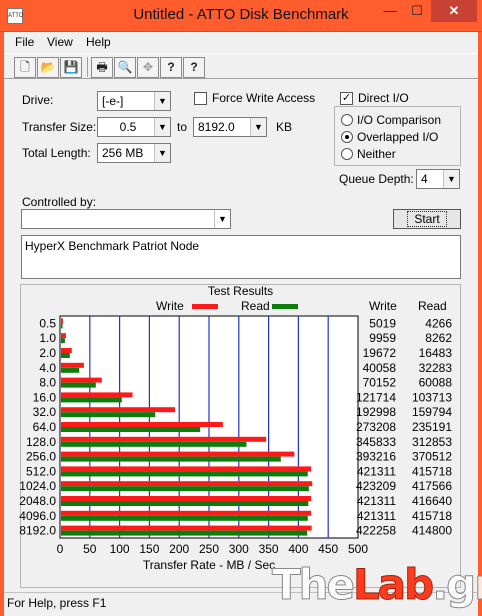  Describe the element at coordinates (37, 486) in the screenshot. I see `category-label: 1024.0` at that location.